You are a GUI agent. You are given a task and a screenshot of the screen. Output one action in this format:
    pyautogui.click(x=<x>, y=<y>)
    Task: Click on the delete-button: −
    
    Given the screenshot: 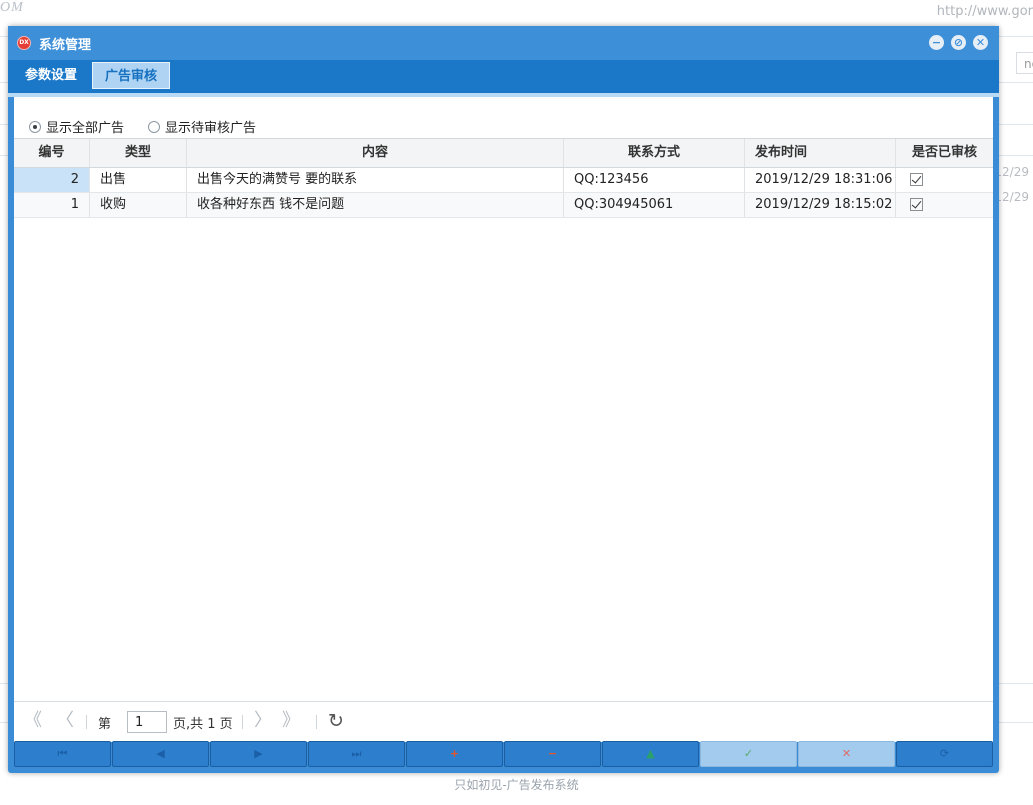 What is the action you would take?
    pyautogui.click(x=552, y=754)
    